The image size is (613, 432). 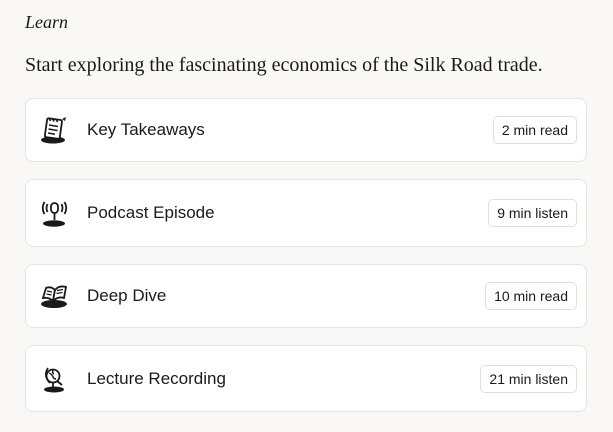 I want to click on section-label: Learn, so click(x=47, y=22).